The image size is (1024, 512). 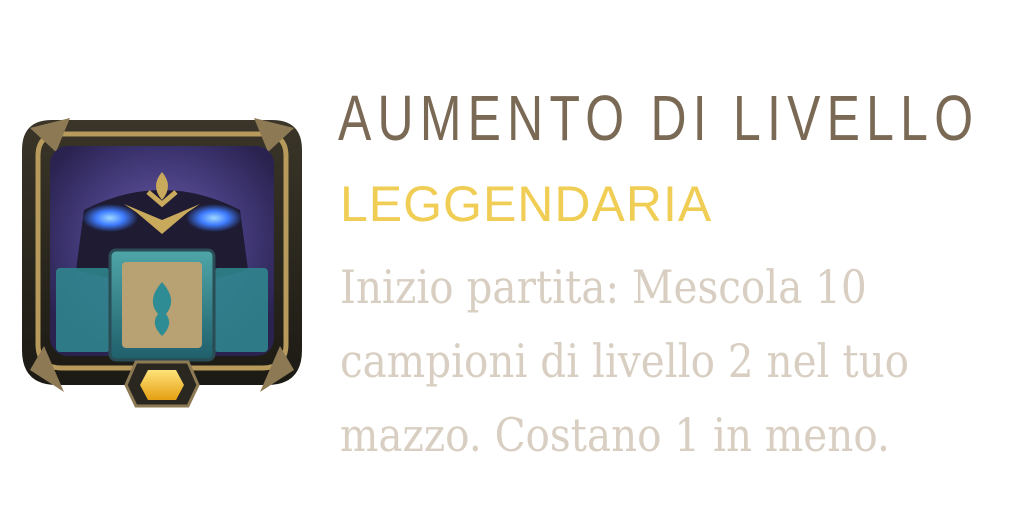 What do you see at coordinates (625, 361) in the screenshot?
I see `description-line: campioni di livello 2 nel tuo` at bounding box center [625, 361].